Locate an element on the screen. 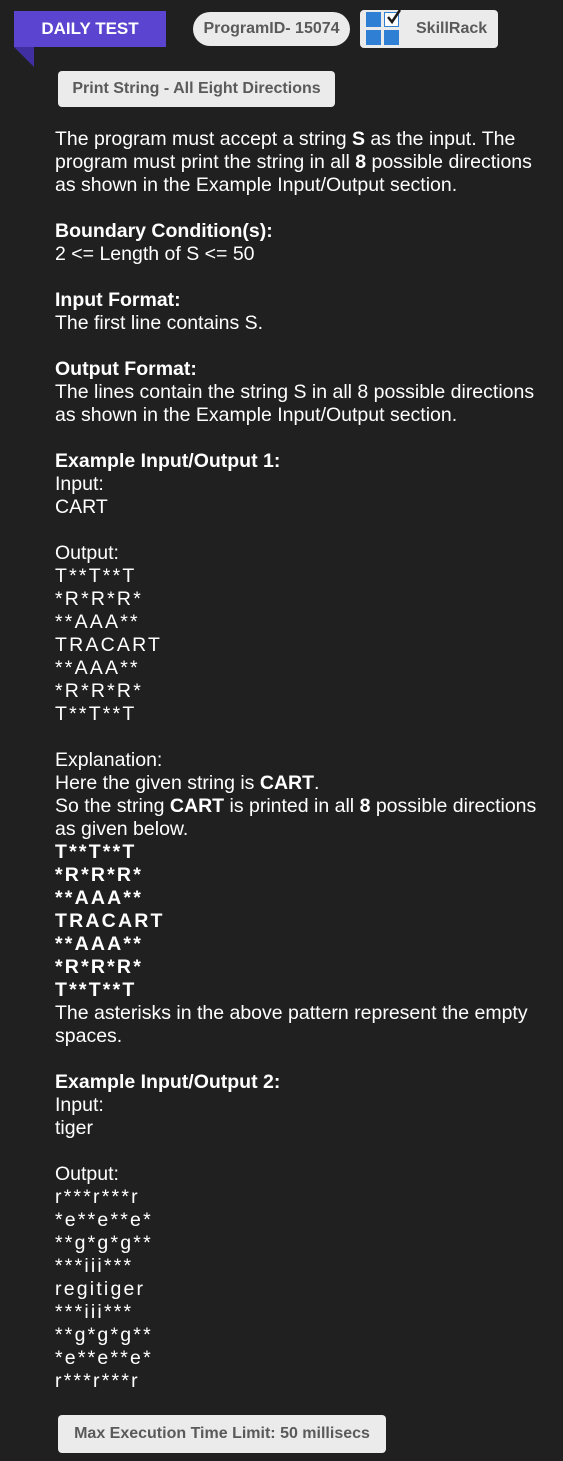 Image resolution: width=563 pixels, height=1461 pixels. boundary-text: 2 <= Length of S <= 50 is located at coordinates (155, 254).